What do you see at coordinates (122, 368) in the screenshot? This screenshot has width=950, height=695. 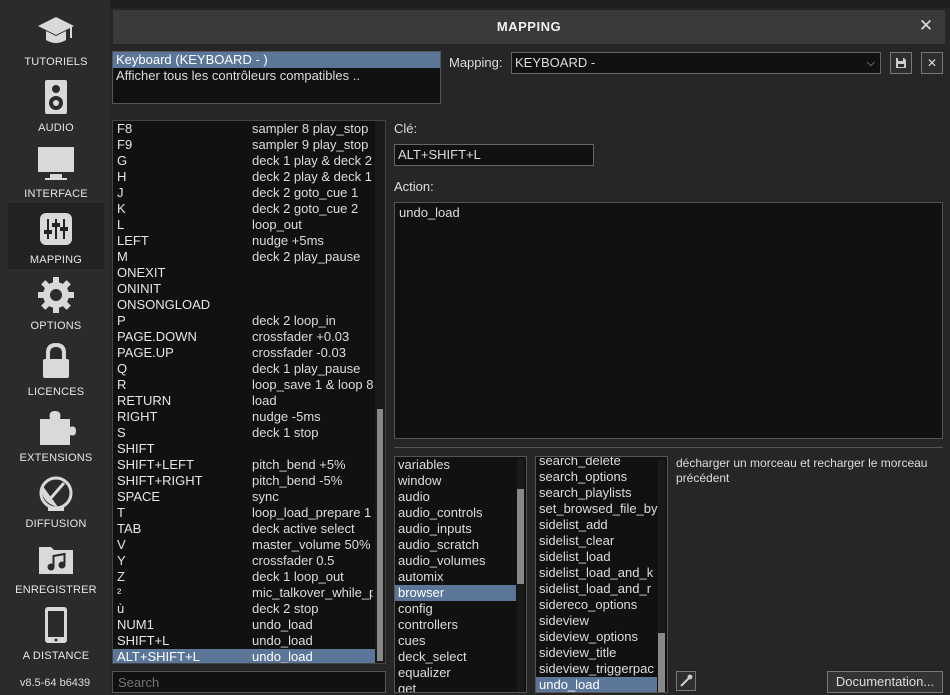 I see `key-name: Q` at bounding box center [122, 368].